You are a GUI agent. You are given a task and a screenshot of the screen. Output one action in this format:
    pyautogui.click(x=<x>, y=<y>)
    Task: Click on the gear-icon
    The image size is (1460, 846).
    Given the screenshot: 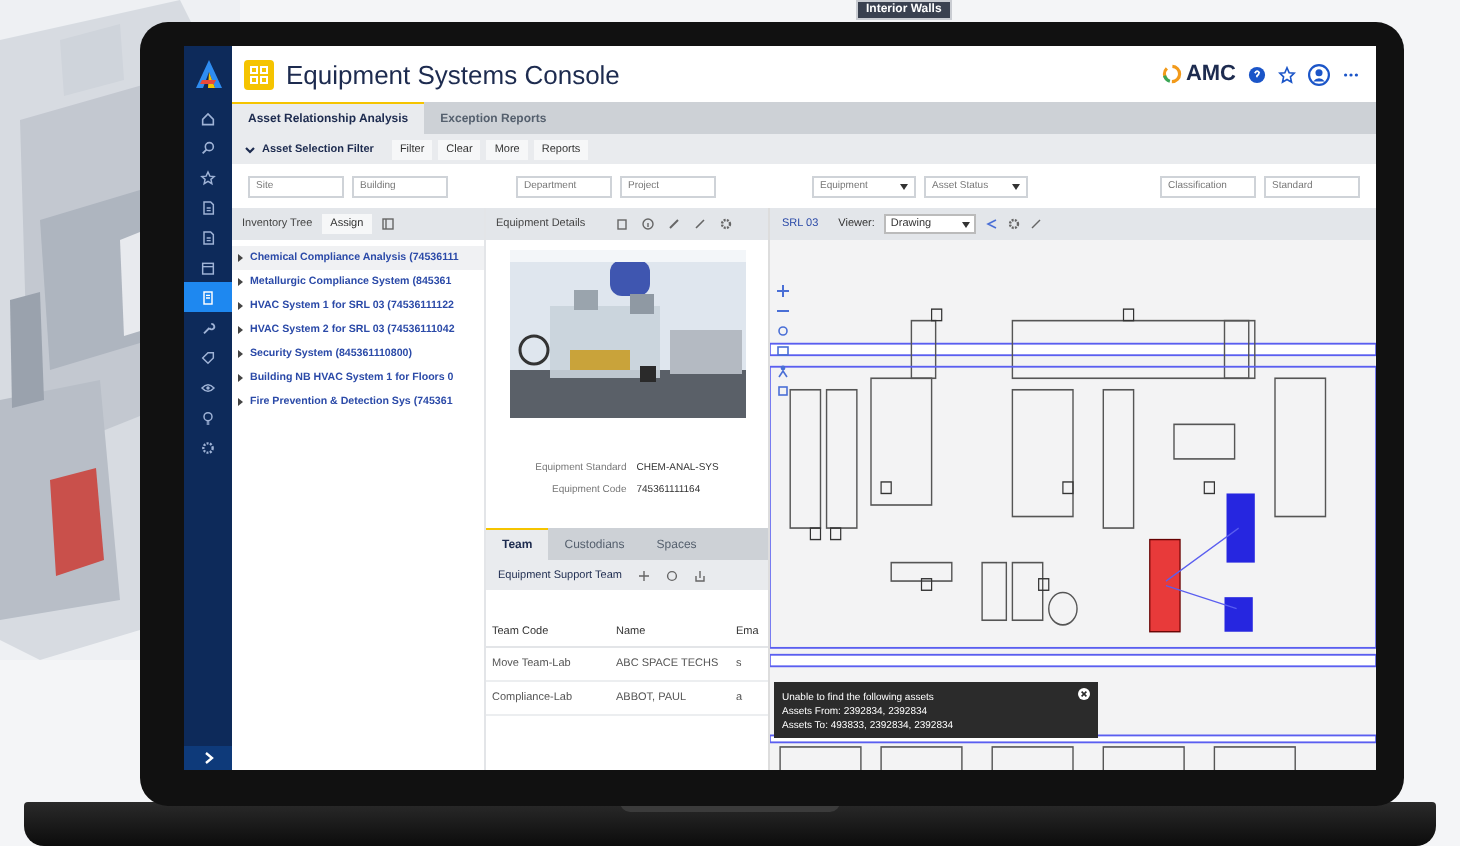 What is the action you would take?
    pyautogui.click(x=208, y=447)
    